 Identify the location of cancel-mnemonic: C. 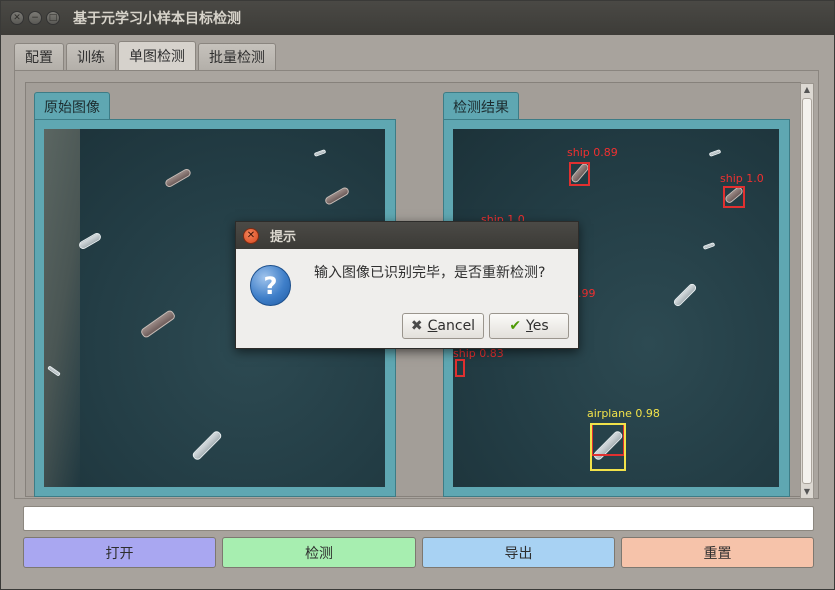
(432, 326).